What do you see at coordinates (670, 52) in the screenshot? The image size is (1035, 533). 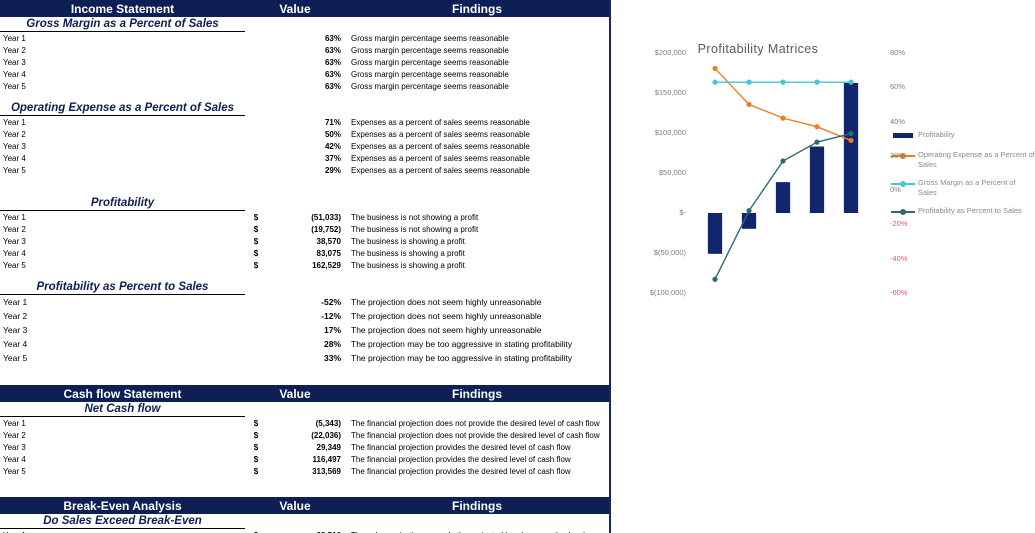 I see `y-axis-tick-label: $200,000` at bounding box center [670, 52].